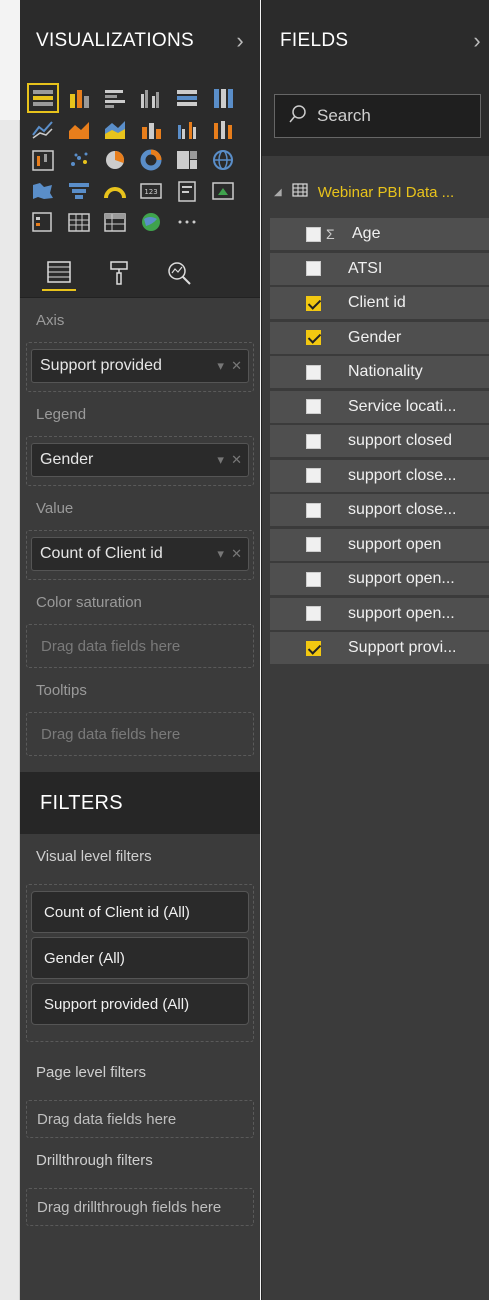 The width and height of the screenshot is (489, 1300). Describe the element at coordinates (151, 191) in the screenshot. I see `card-icon: 123` at that location.